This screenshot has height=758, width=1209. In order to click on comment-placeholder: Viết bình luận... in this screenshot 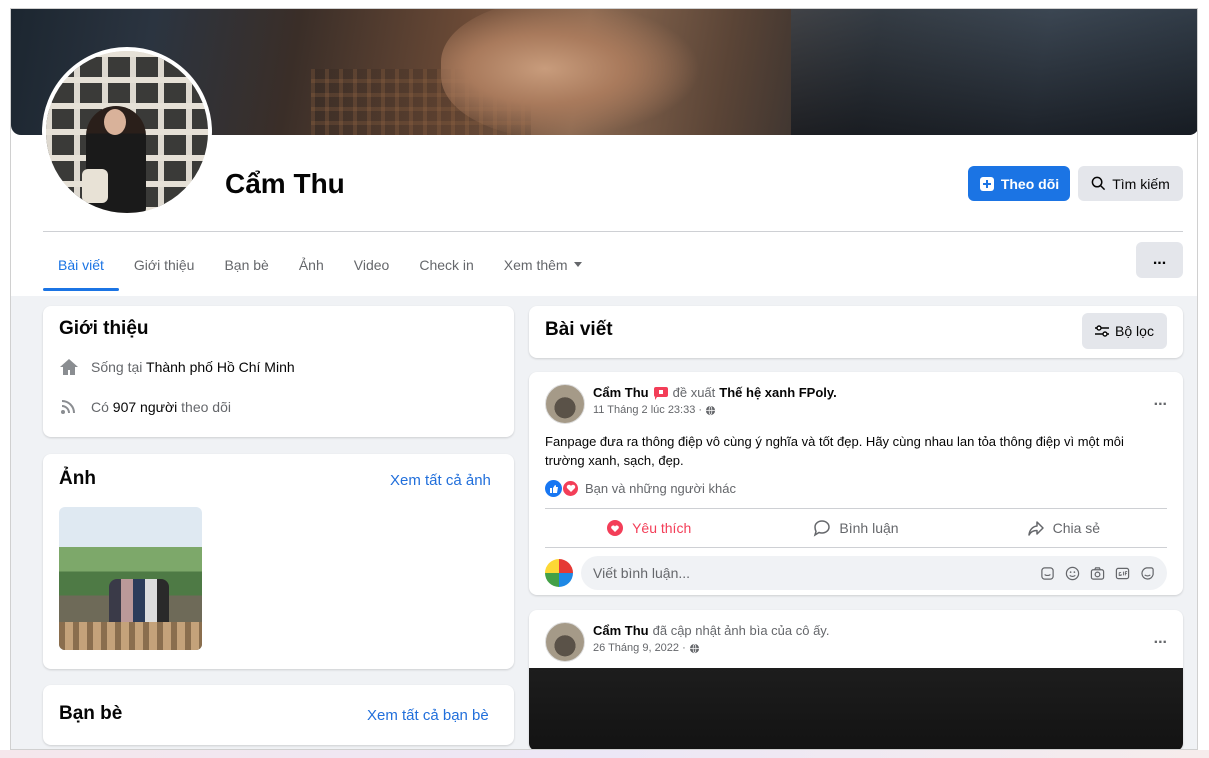, I will do `click(642, 573)`.